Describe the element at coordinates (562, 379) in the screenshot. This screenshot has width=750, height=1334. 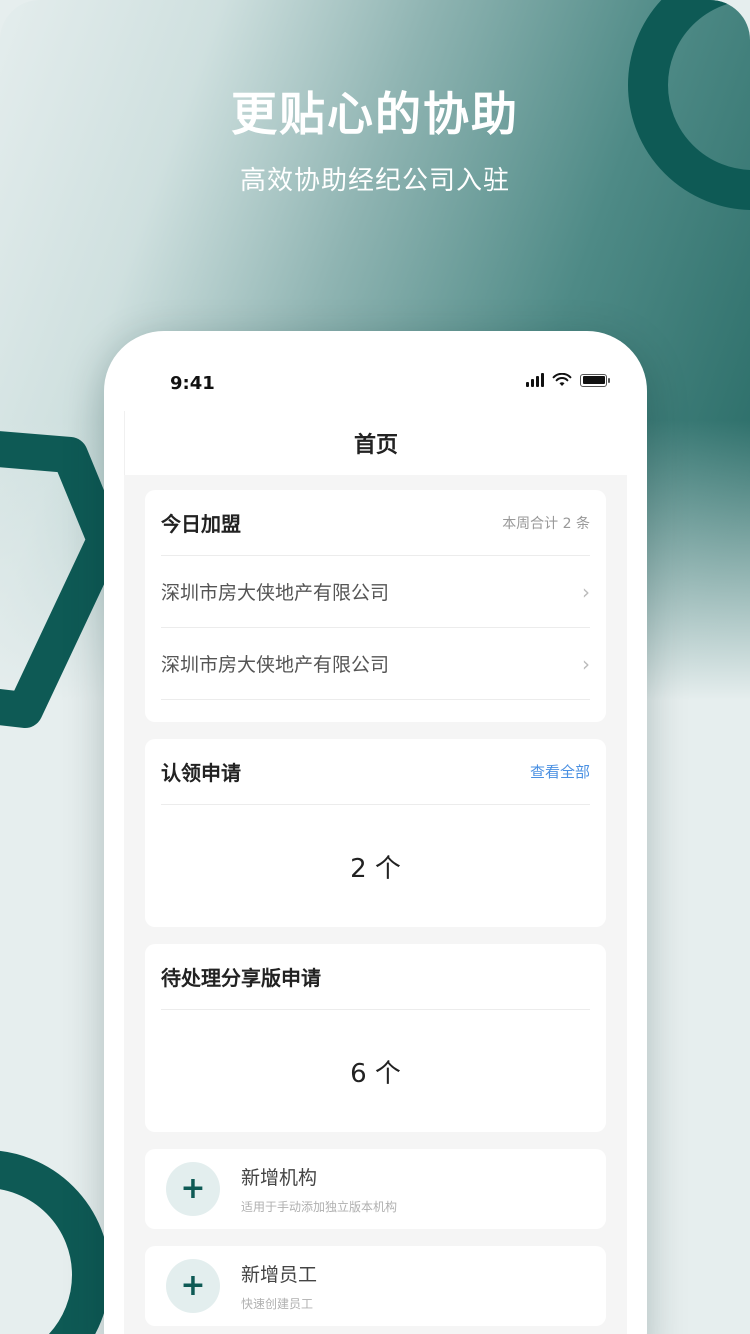
I see `wifi-icon` at that location.